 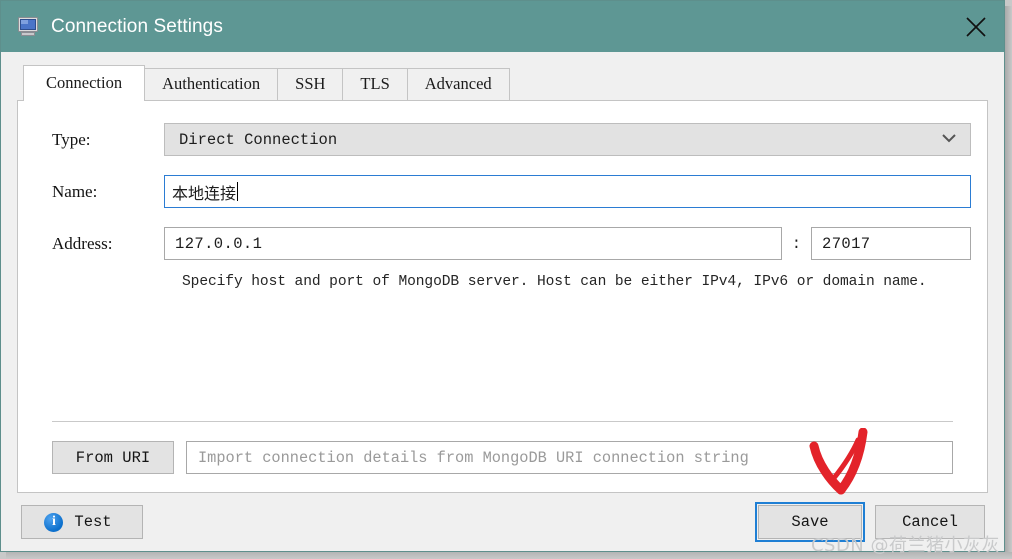 I want to click on name-input-value: 本地连接, so click(x=204, y=193).